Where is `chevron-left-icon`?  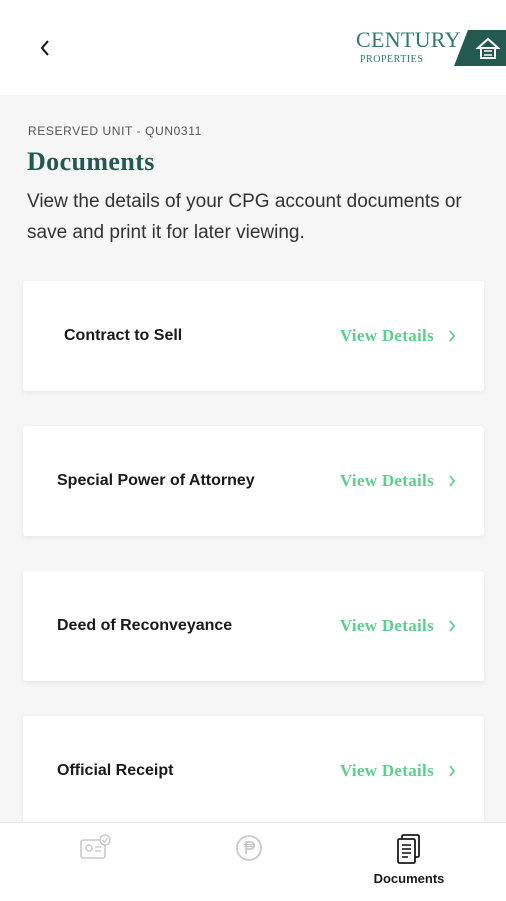 chevron-left-icon is located at coordinates (44, 48).